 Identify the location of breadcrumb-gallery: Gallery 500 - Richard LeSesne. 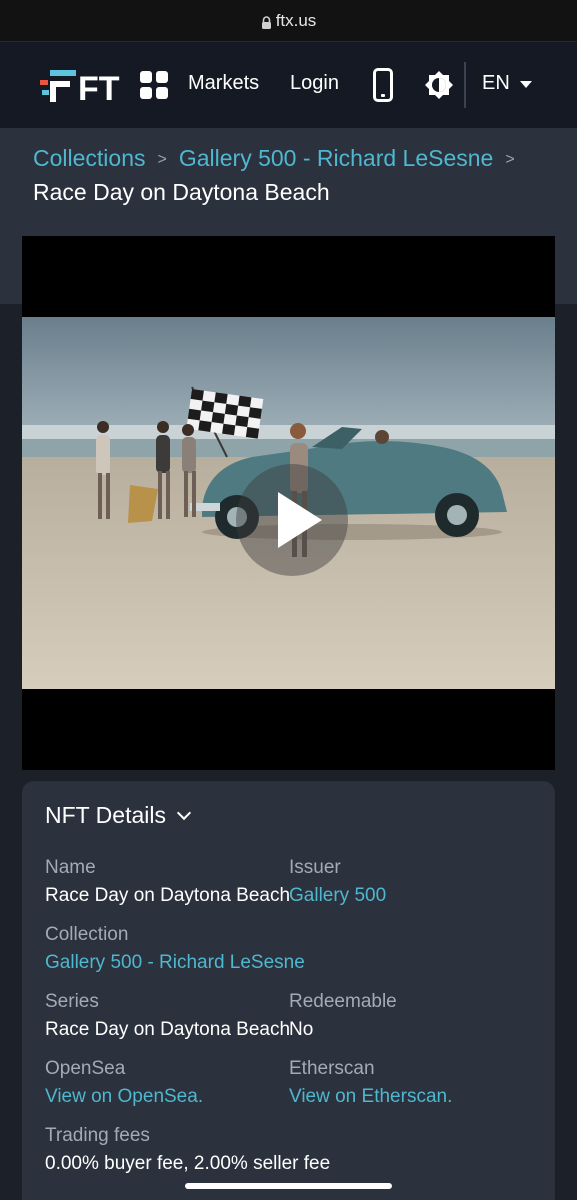
(336, 158).